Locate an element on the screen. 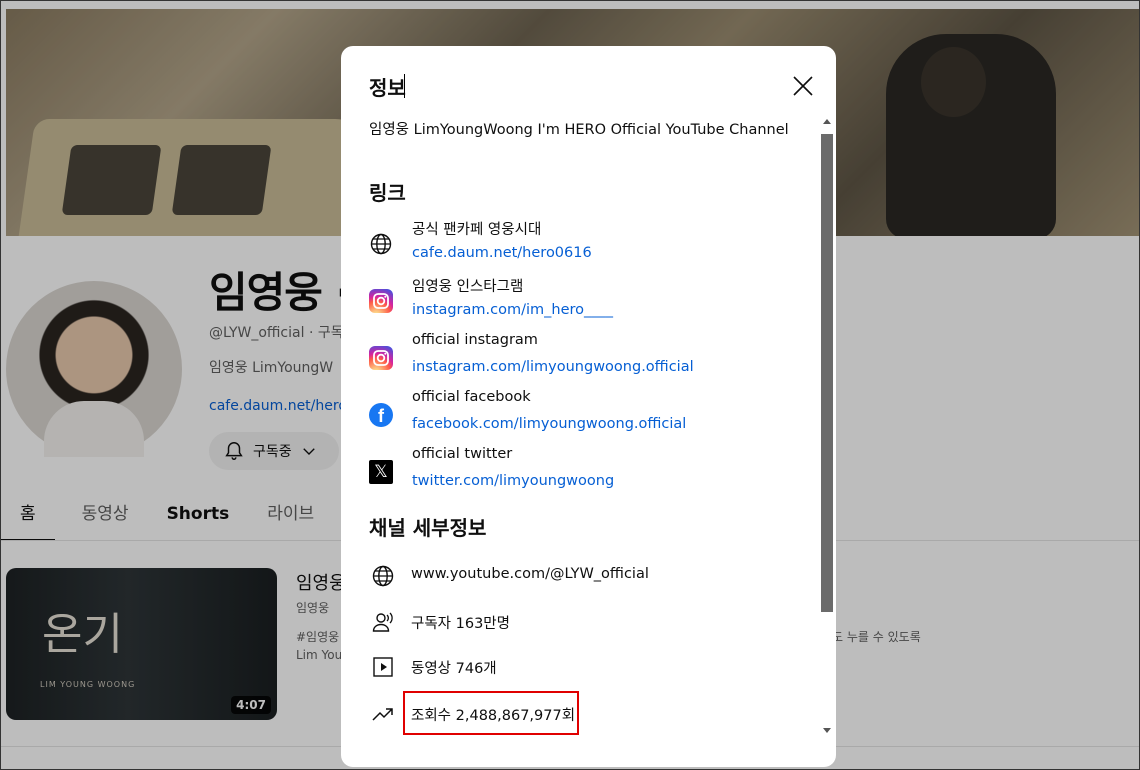 Image resolution: width=1140 pixels, height=770 pixels. trending-icon is located at coordinates (382, 714).